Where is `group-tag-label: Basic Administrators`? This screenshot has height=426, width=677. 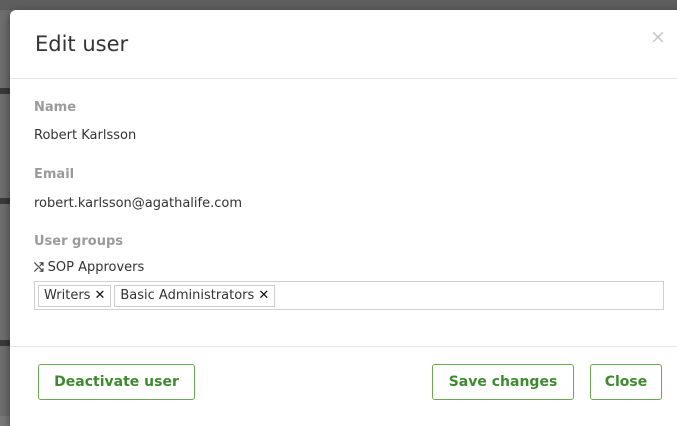 group-tag-label: Basic Administrators is located at coordinates (187, 295).